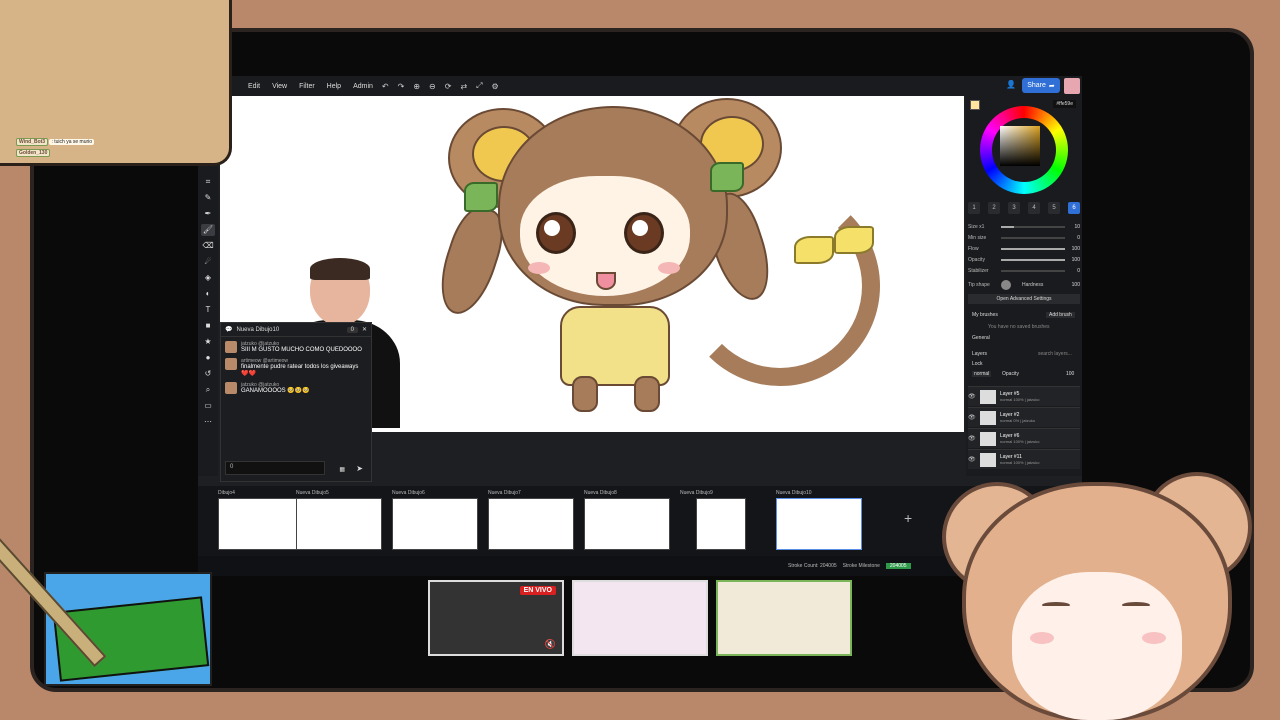 This screenshot has height=720, width=1280. Describe the element at coordinates (1072, 86) in the screenshot. I see `avatar` at that location.